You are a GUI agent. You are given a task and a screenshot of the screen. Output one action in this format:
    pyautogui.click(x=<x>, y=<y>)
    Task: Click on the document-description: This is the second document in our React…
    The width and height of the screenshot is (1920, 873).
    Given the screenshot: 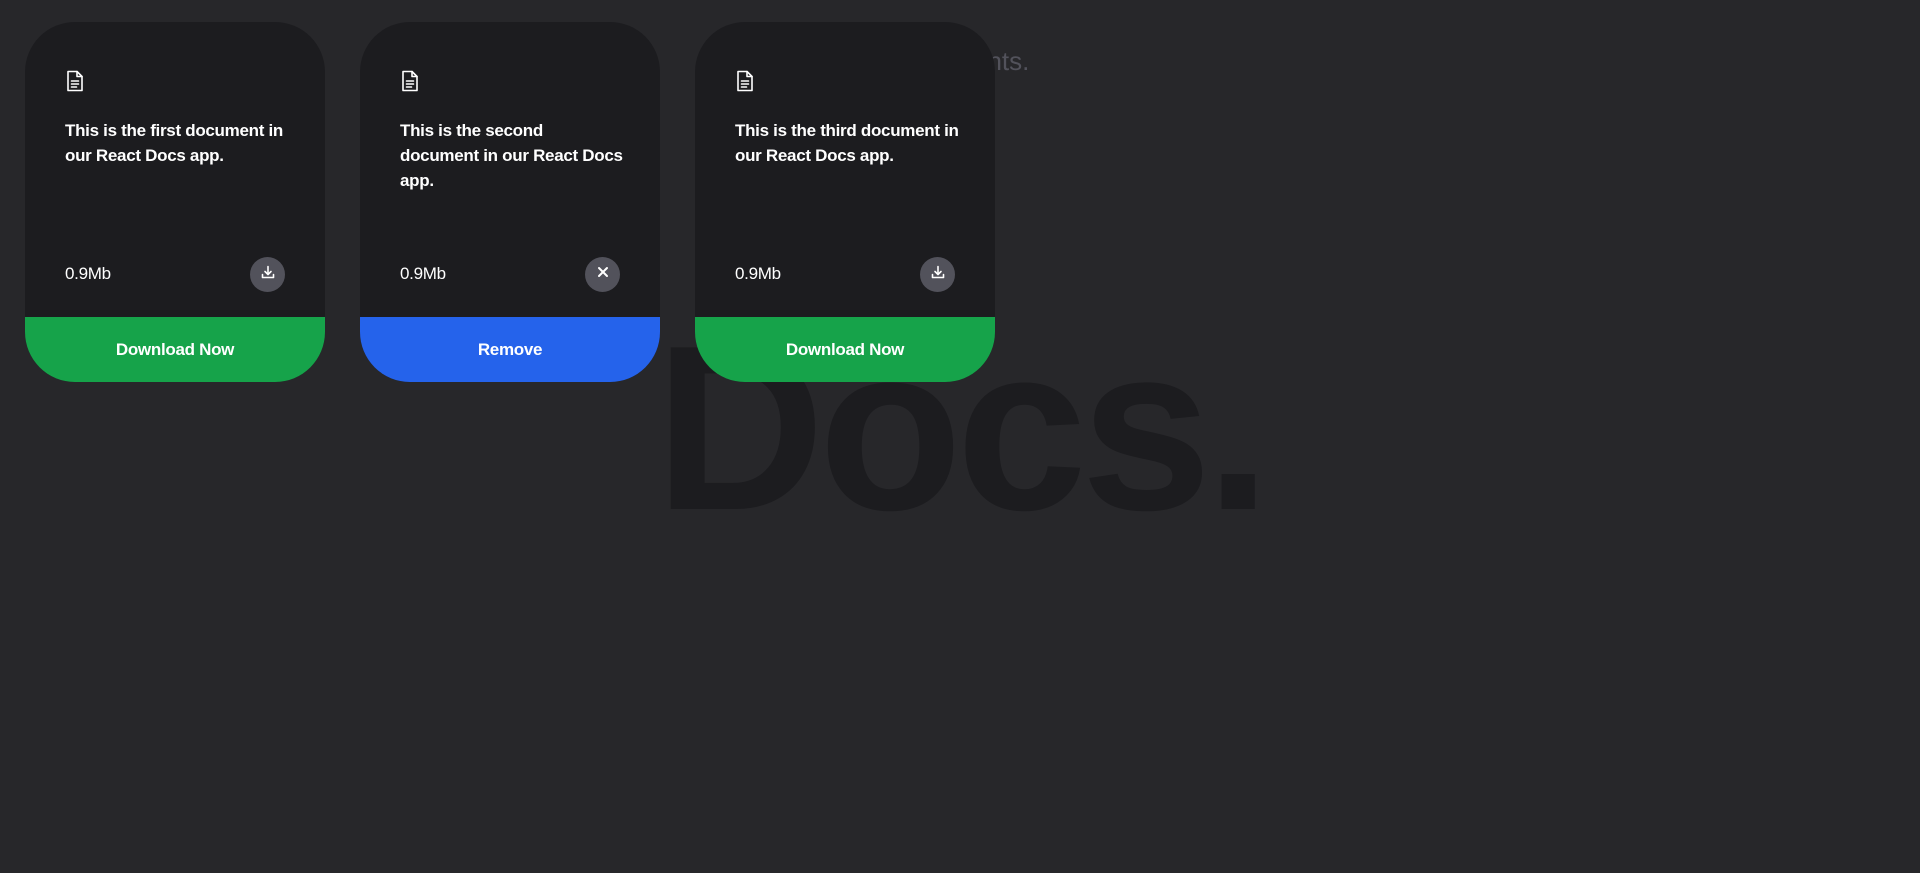 What is the action you would take?
    pyautogui.click(x=511, y=155)
    